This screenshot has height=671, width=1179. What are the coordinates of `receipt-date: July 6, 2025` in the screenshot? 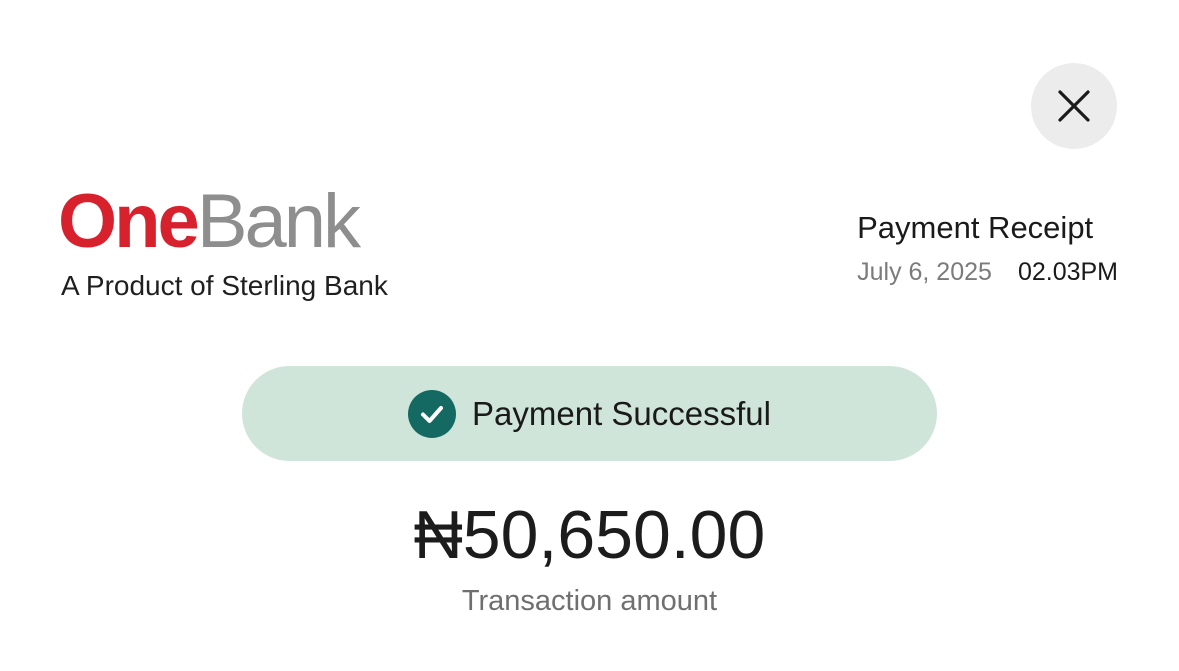 It's located at (924, 272).